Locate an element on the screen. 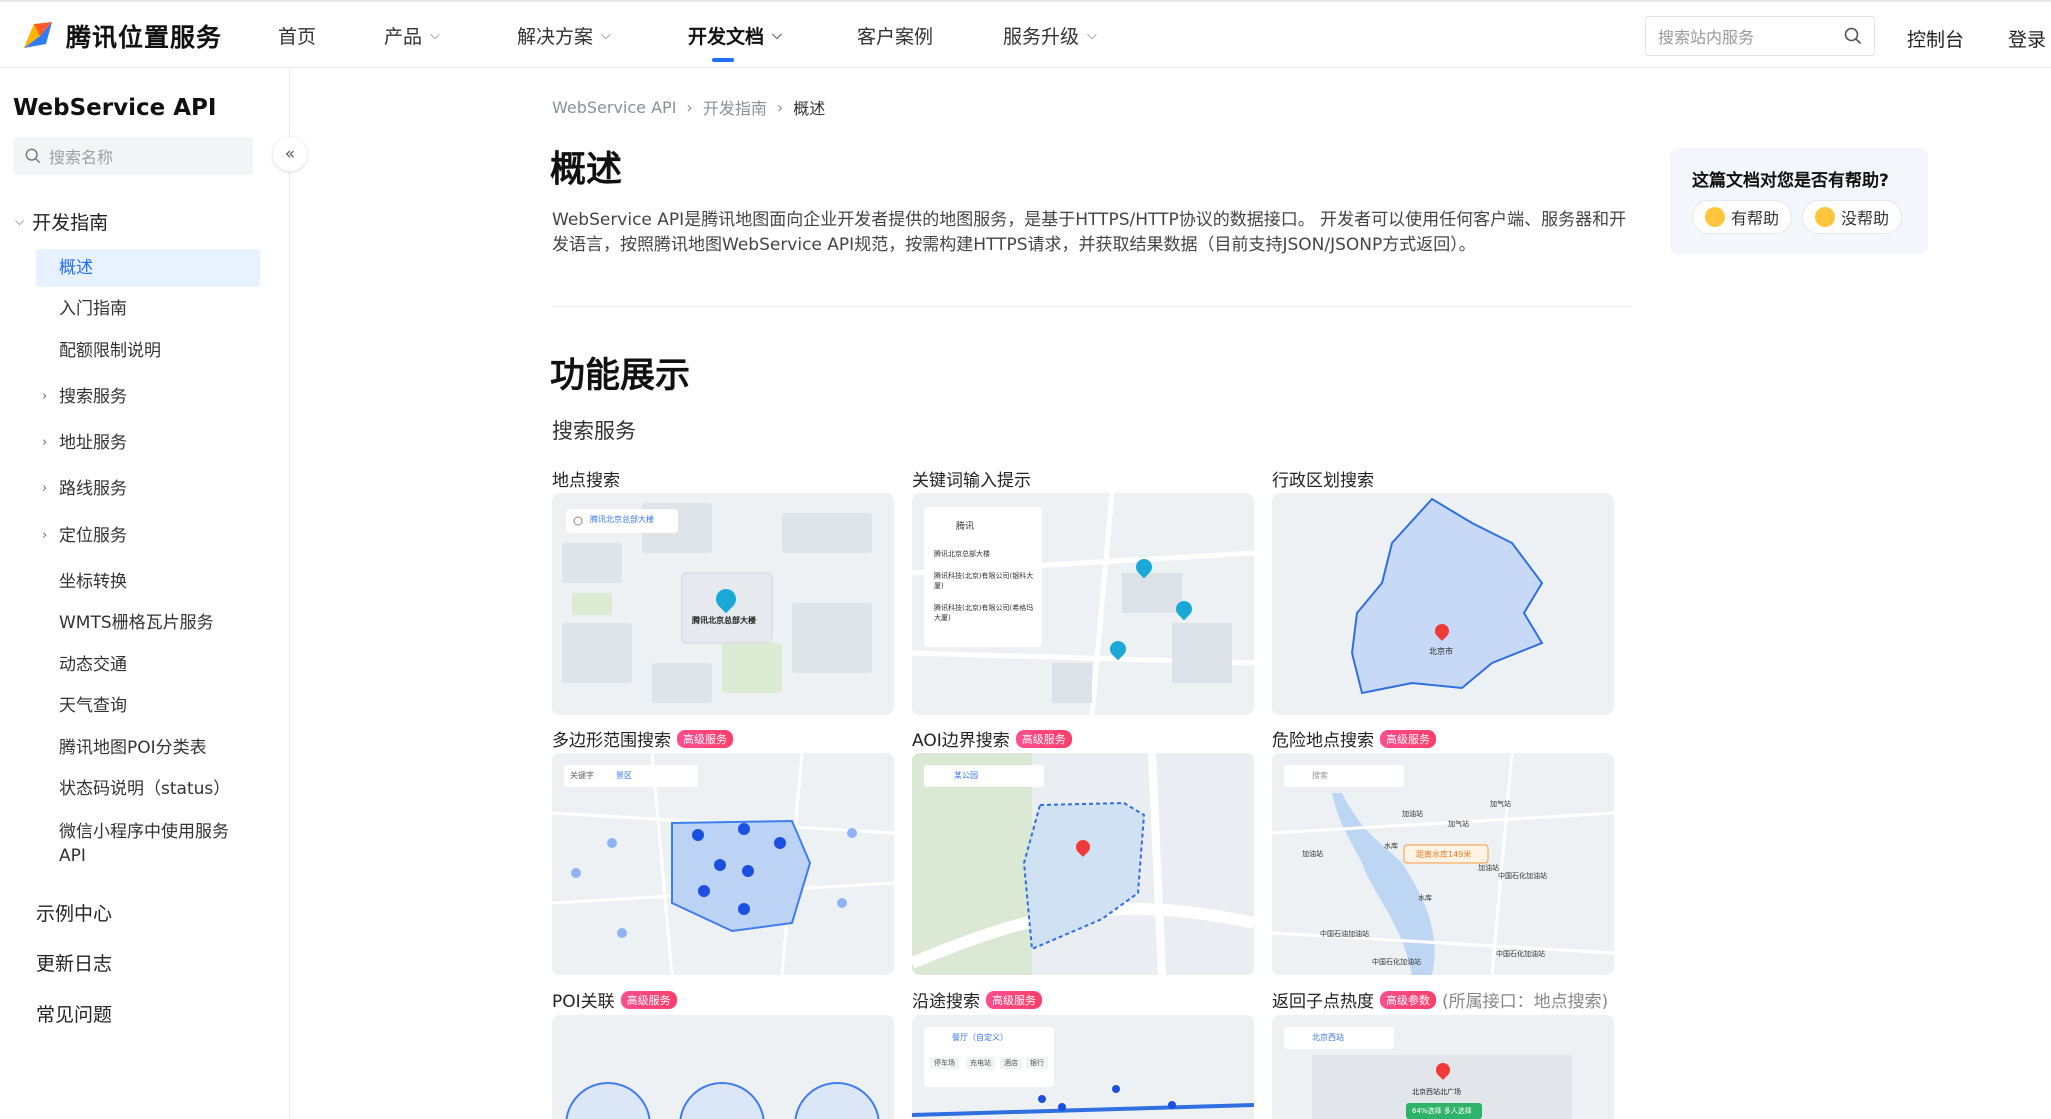 The image size is (2051, 1119). suggest-item: 腾讯科技(北京)有限公司(银科大厦) is located at coordinates (984, 581).